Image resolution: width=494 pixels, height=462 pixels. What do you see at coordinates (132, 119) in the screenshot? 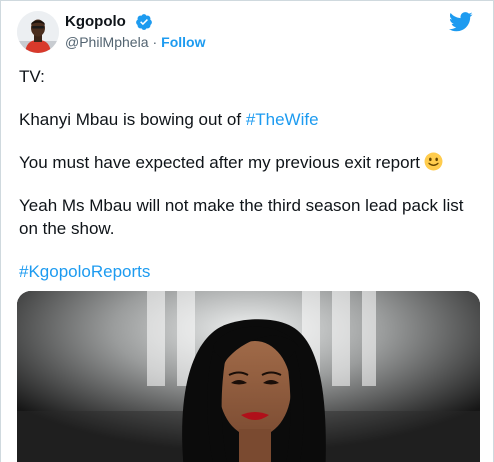
I see `tweet-line-khanyi-text: Khanyi Mbau is bowing out of` at bounding box center [132, 119].